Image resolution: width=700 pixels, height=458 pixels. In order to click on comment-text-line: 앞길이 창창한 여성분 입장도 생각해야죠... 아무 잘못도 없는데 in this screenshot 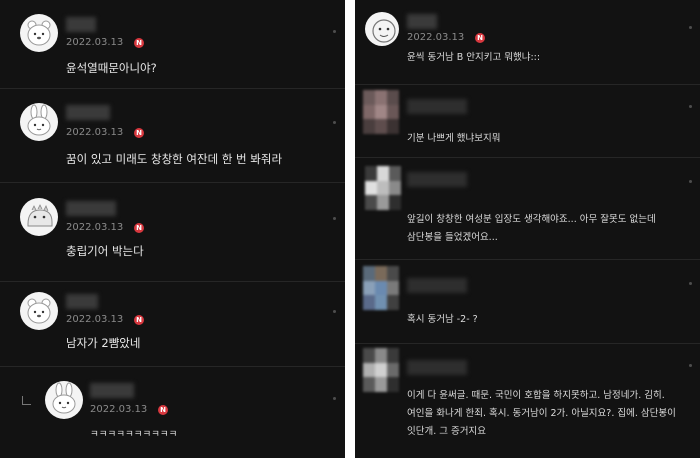, I will do `click(531, 219)`.